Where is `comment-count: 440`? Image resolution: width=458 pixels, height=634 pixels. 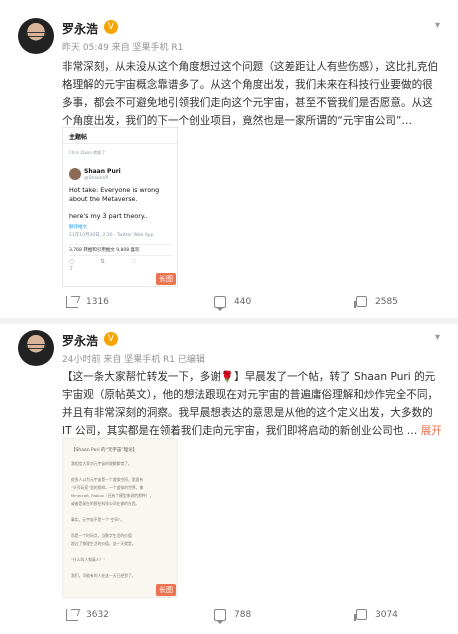
comment-count: 440 is located at coordinates (243, 302).